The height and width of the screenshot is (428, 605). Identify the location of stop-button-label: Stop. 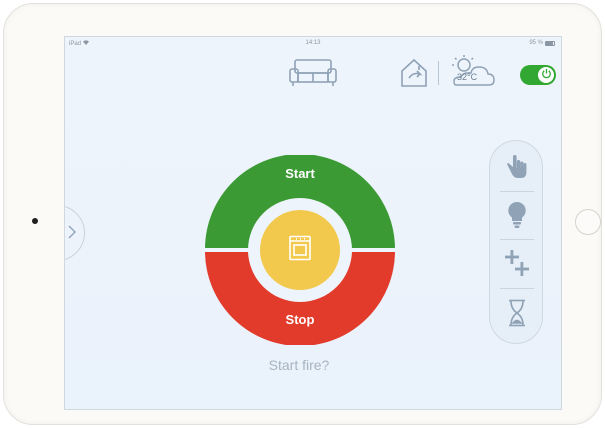
(300, 319).